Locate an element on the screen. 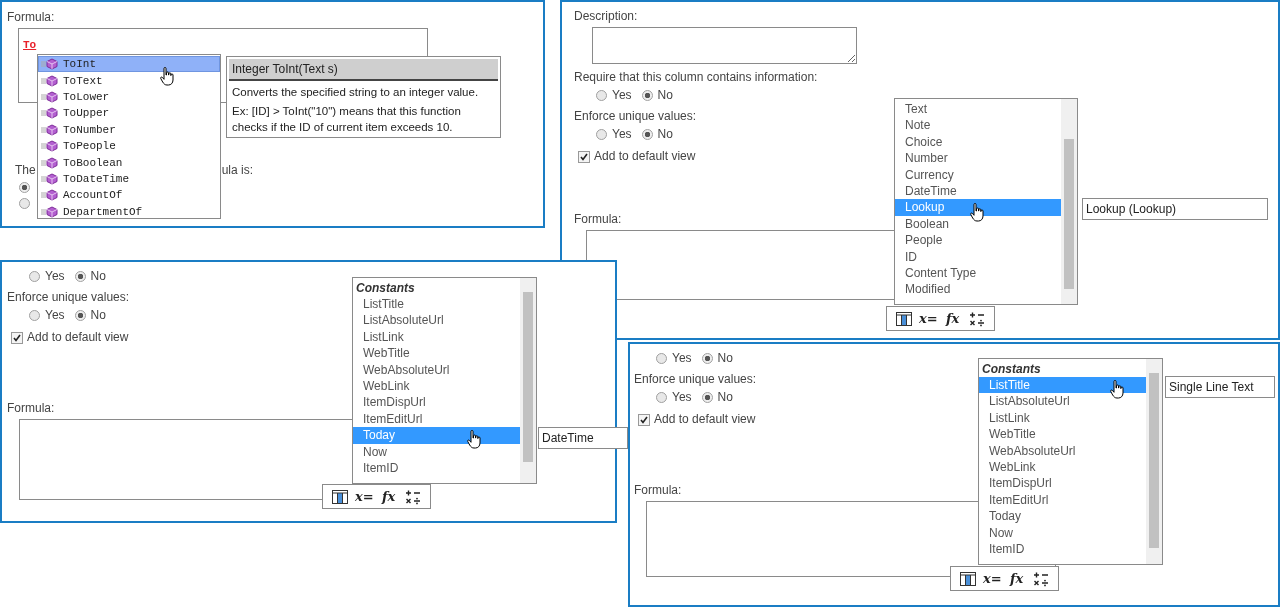  list-item: DateTime is located at coordinates (978, 191).